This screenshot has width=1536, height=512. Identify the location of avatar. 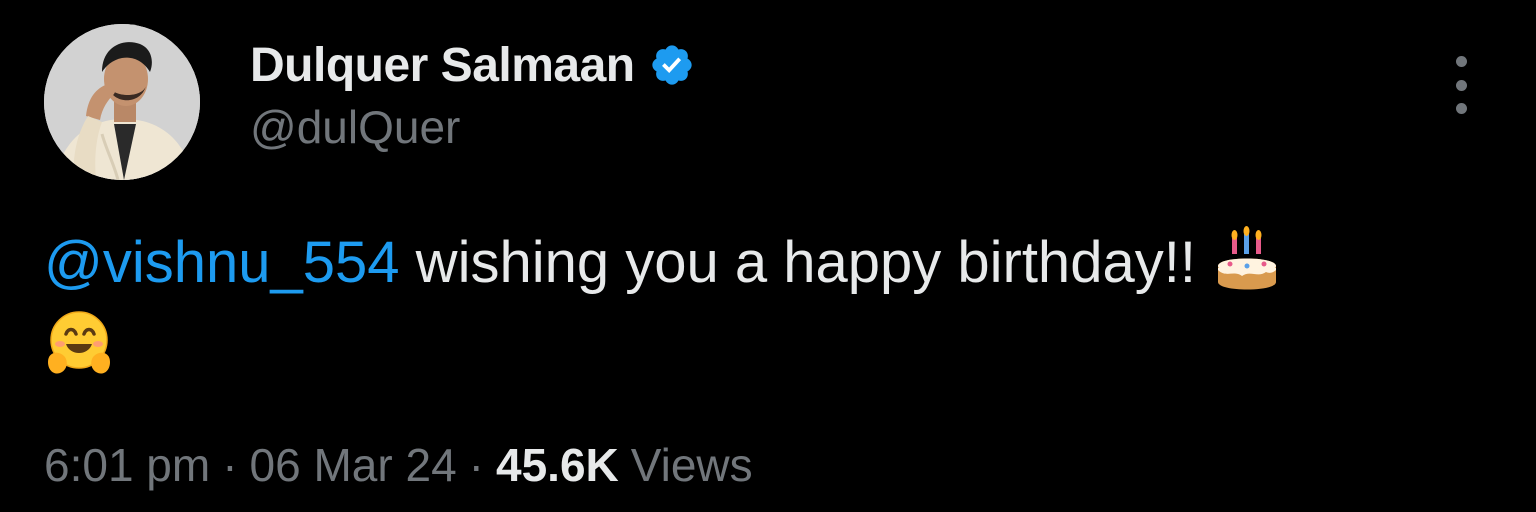
(122, 102).